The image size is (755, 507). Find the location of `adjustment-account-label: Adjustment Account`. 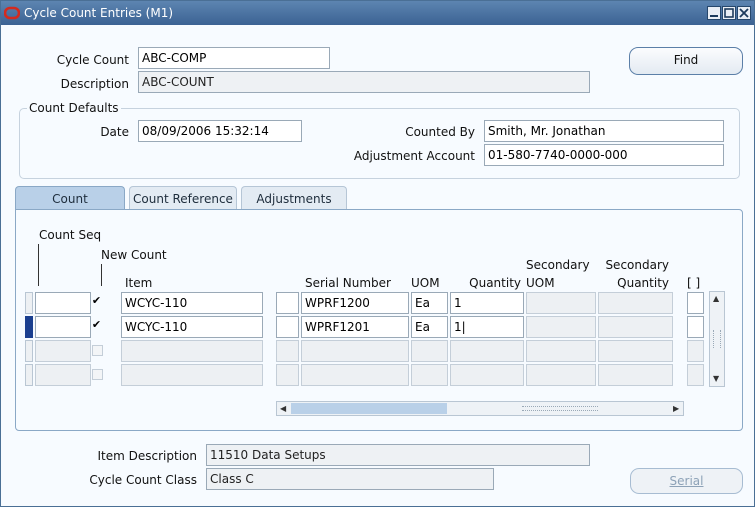

adjustment-account-label: Adjustment Account is located at coordinates (414, 156).